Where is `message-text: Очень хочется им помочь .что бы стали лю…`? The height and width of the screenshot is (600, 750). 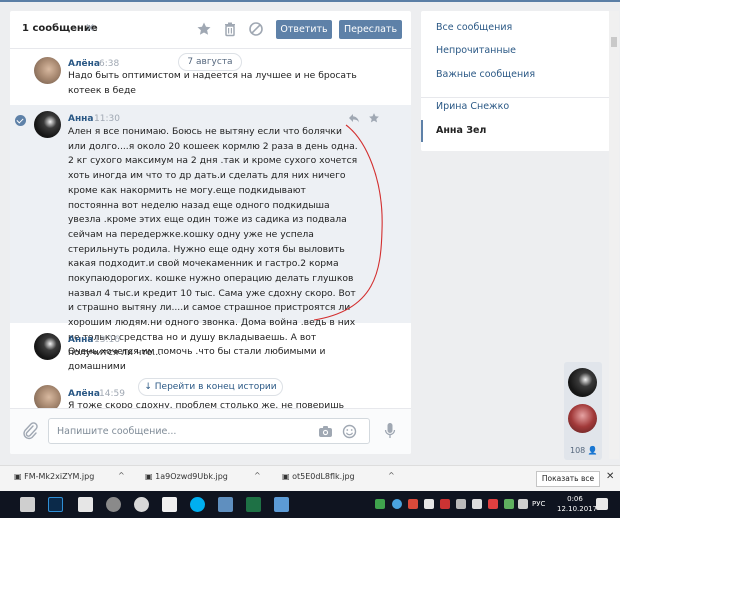 message-text: Очень хочется им помочь .что бы стали лю… is located at coordinates (197, 359).